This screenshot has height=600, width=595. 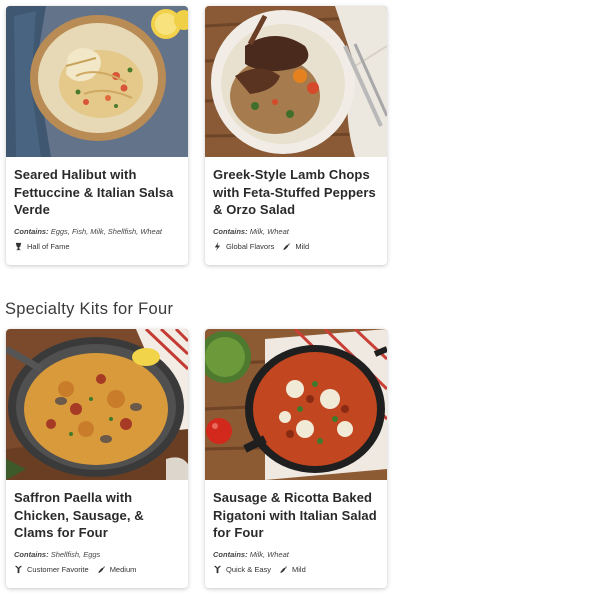 What do you see at coordinates (97, 246) in the screenshot?
I see `recipe-tags: Hall of Fame` at bounding box center [97, 246].